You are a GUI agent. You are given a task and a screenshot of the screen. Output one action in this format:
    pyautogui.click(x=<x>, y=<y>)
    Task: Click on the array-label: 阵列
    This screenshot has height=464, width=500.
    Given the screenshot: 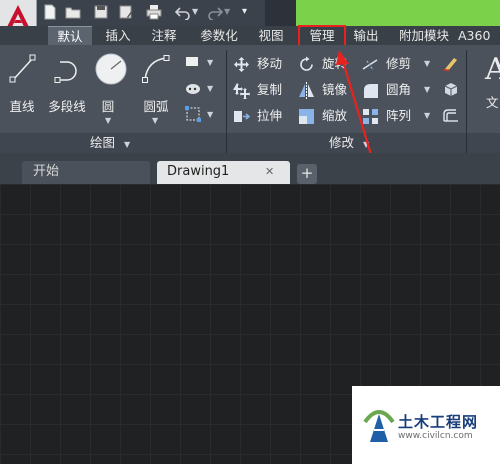 What is the action you would take?
    pyautogui.click(x=399, y=115)
    